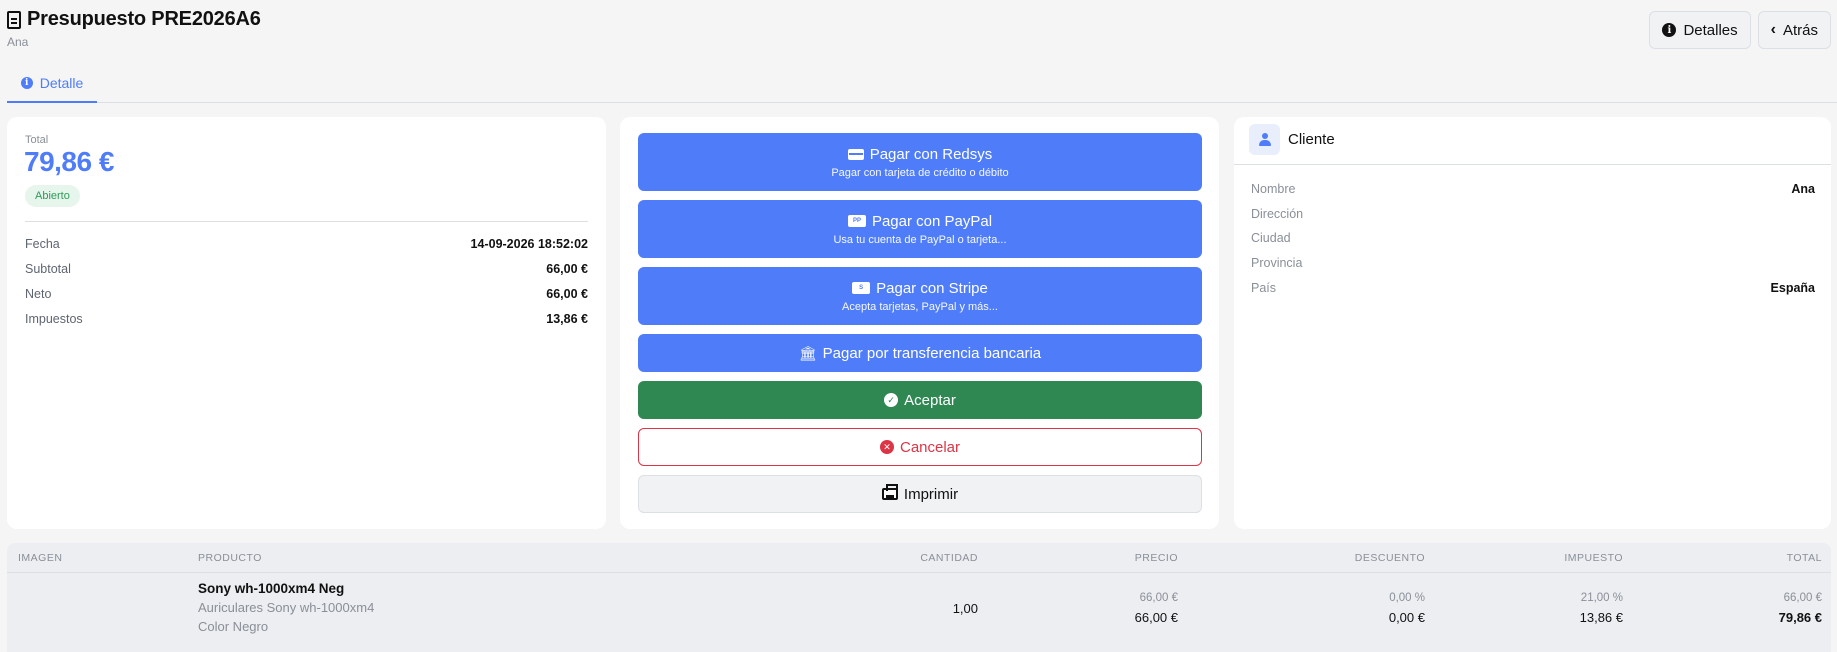 Image resolution: width=1837 pixels, height=652 pixels. Describe the element at coordinates (306, 319) in the screenshot. I see `summary-row-impuestos: Impuestos 13,86 €` at that location.